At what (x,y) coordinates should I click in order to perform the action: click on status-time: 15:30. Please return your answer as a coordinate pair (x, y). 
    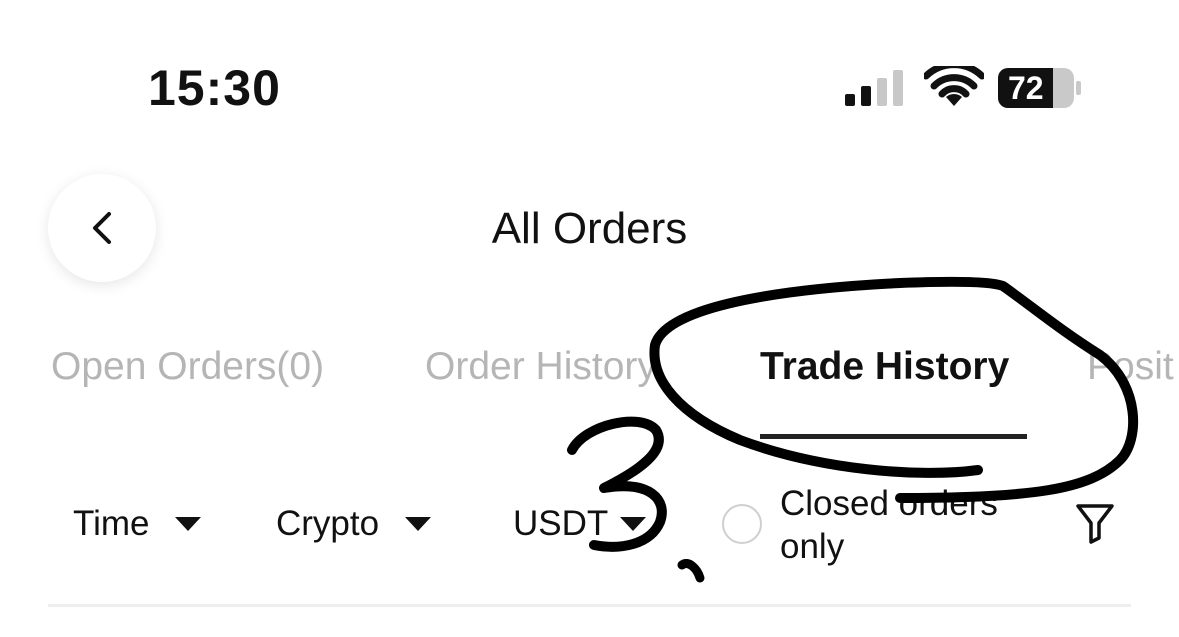
    Looking at the image, I should click on (214, 88).